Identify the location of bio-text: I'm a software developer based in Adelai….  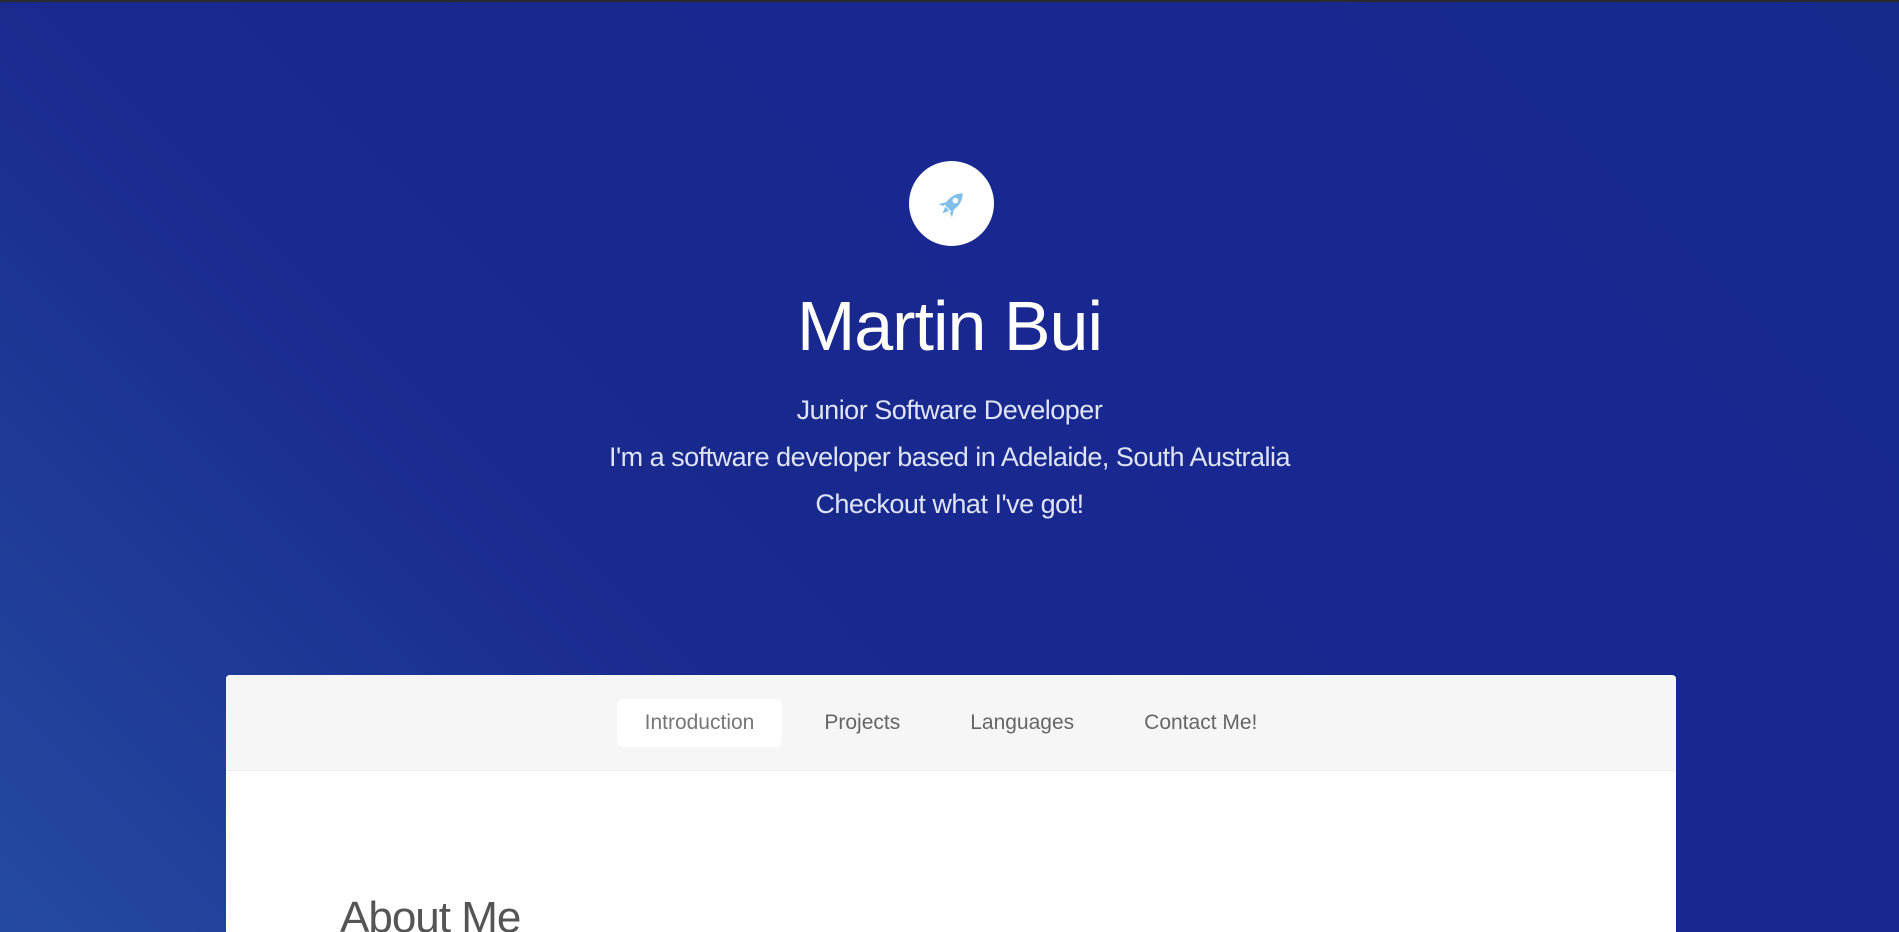
(949, 457).